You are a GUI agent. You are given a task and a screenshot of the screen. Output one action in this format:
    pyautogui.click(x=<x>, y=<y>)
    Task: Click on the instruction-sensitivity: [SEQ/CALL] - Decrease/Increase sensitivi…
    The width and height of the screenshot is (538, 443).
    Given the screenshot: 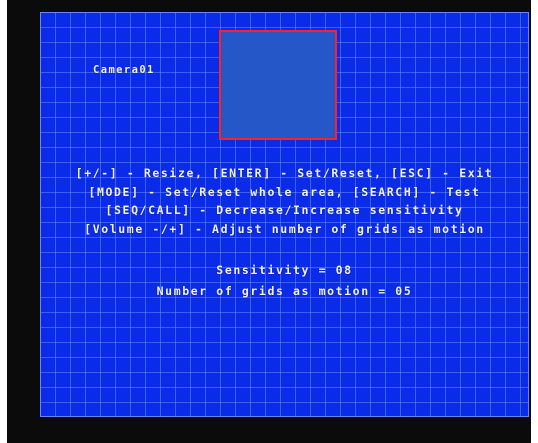 What is the action you would take?
    pyautogui.click(x=284, y=210)
    